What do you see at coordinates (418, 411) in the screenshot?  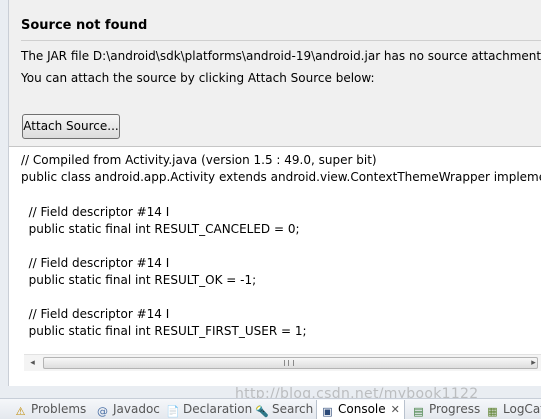 I see `progress-icon: ▤` at bounding box center [418, 411].